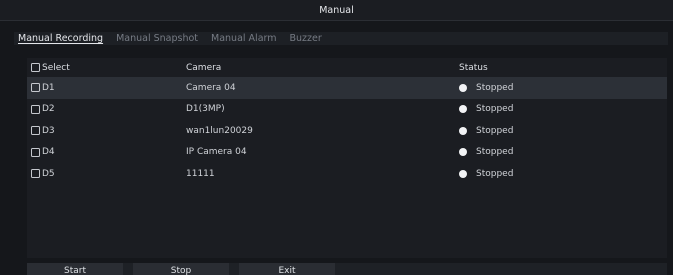 This screenshot has width=673, height=275. Describe the element at coordinates (35, 67) in the screenshot. I see `select-all-checkbox` at that location.